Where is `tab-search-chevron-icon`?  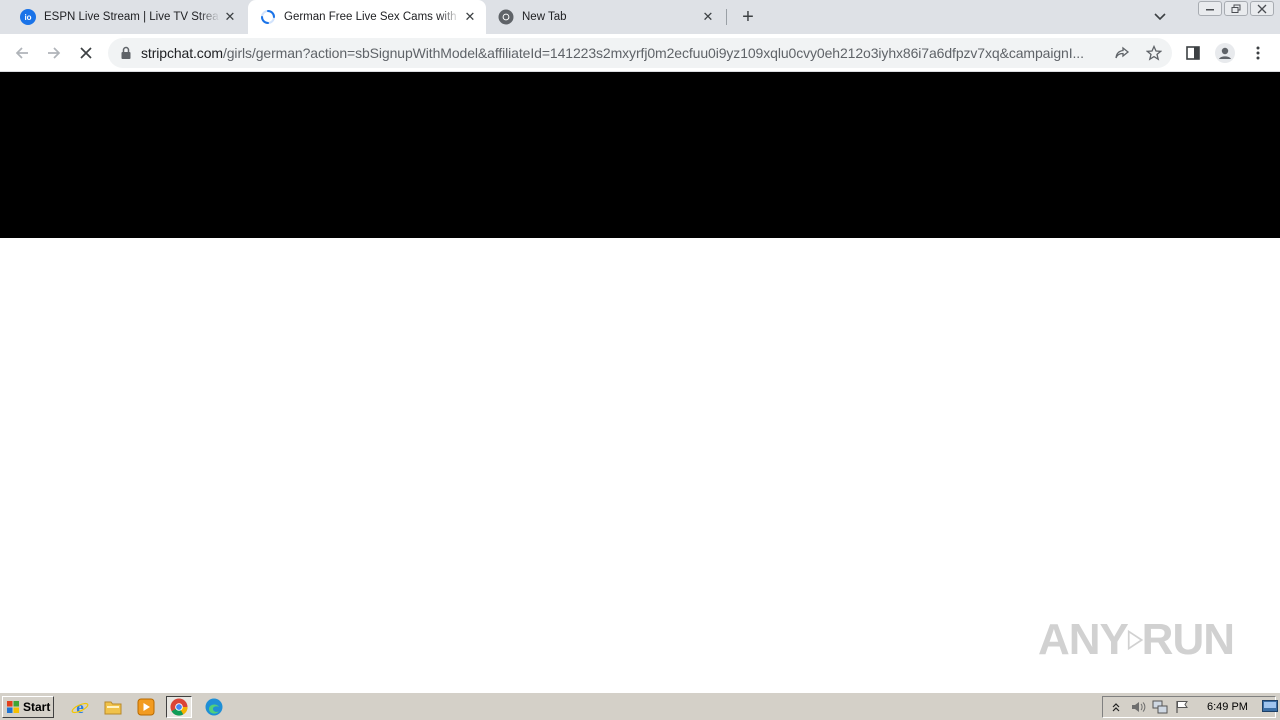
tab-search-chevron-icon is located at coordinates (1160, 17).